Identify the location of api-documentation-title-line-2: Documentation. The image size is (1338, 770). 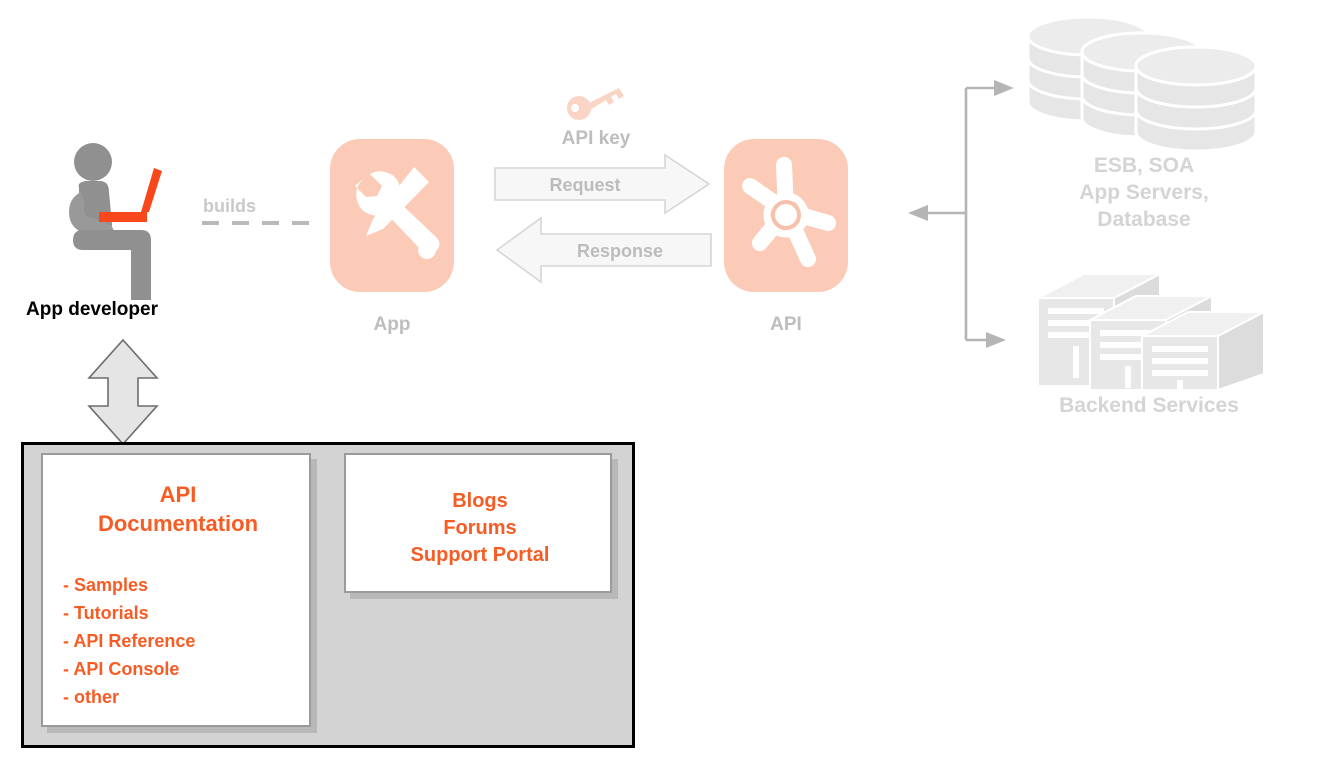
(178, 523).